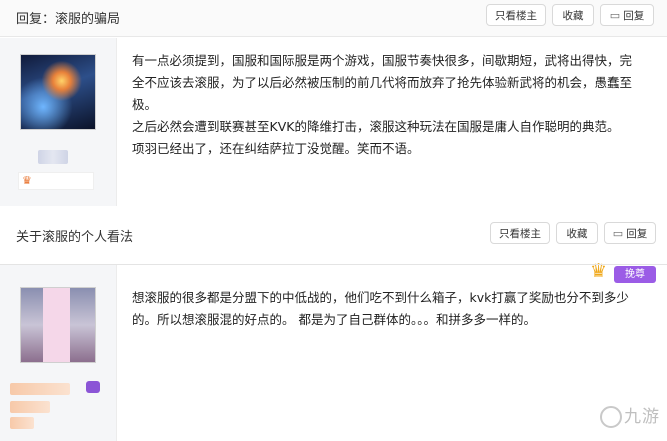 The image size is (667, 441). I want to click on post-2-header: 关于滚服的个人看法 只看楼主 收藏 ▭ 回复, so click(333, 236).